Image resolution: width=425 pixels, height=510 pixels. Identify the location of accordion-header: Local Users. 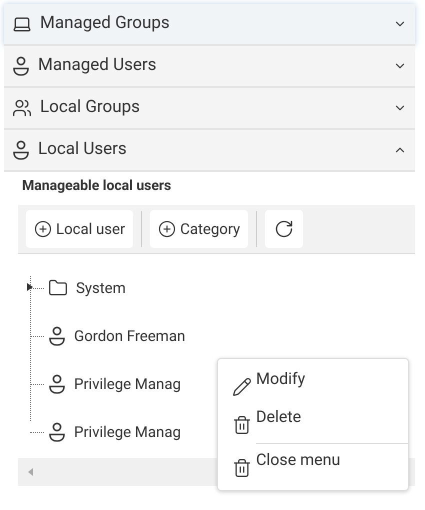
(209, 151).